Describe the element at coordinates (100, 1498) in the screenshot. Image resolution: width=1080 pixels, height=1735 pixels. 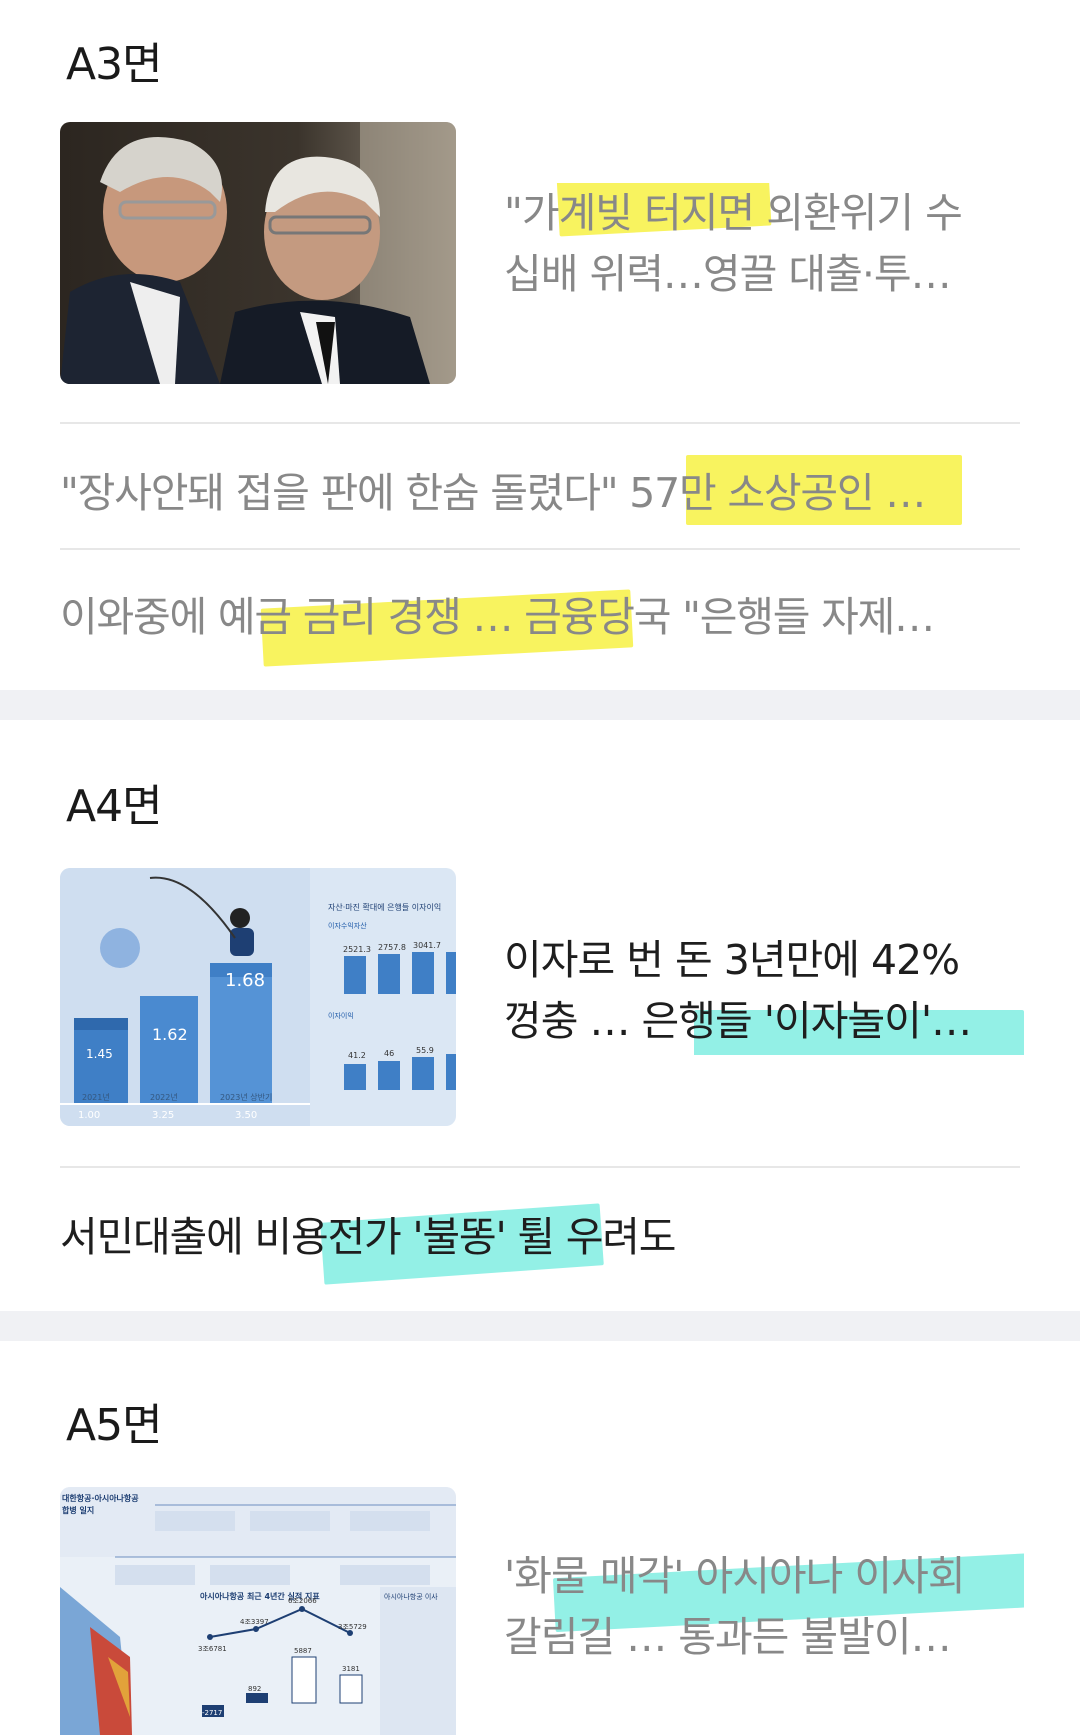
I see `svg-text: 대한항공·아시아나항공` at that location.